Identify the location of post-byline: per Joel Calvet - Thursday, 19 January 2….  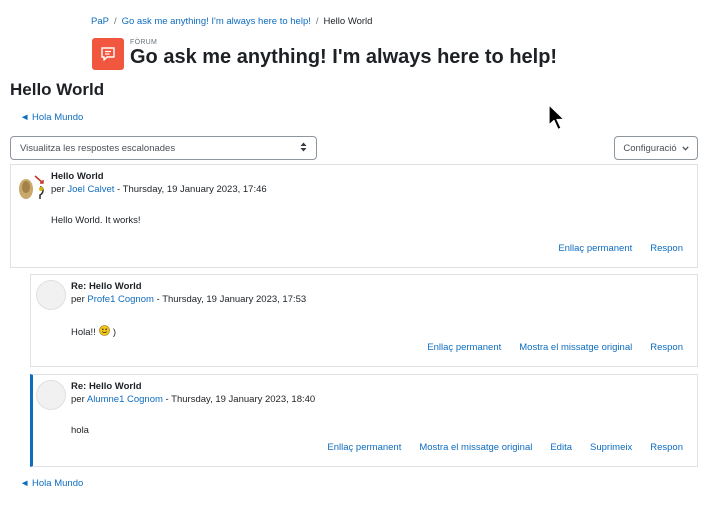
(159, 189).